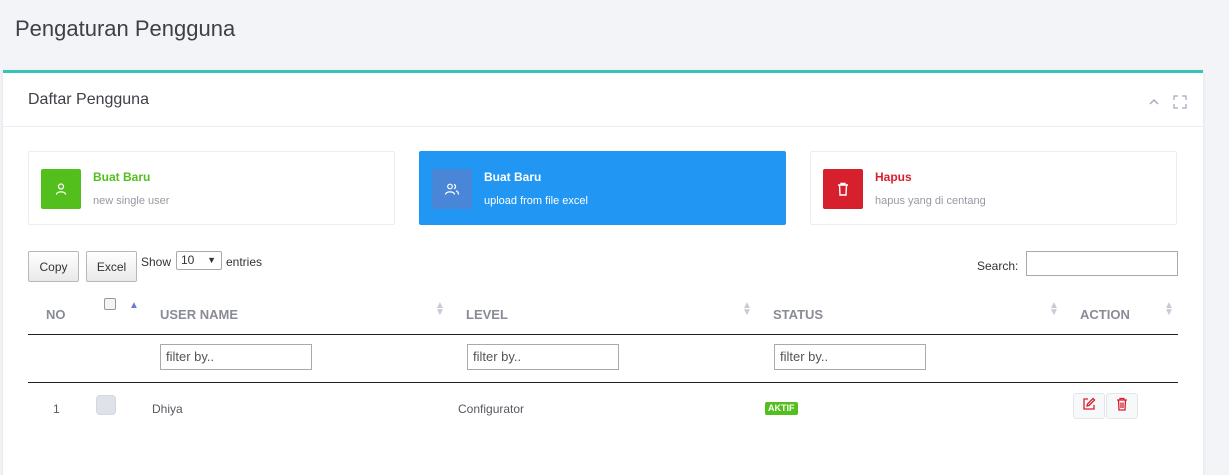 The image size is (1229, 475). I want to click on row-username: Dhiya, so click(167, 409).